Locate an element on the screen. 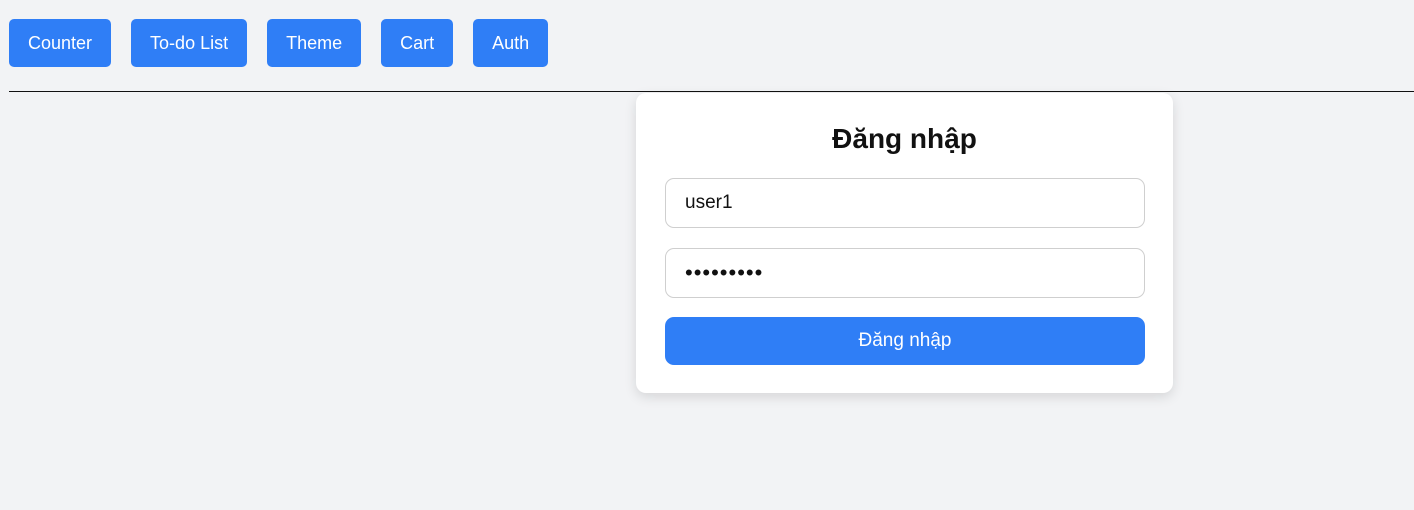  top-nav: Counter To-do List Theme Cart Auth is located at coordinates (279, 43).